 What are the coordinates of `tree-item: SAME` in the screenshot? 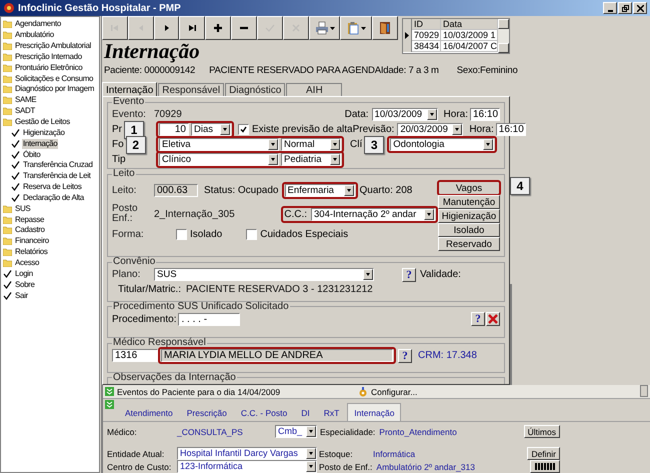 It's located at (26, 100).